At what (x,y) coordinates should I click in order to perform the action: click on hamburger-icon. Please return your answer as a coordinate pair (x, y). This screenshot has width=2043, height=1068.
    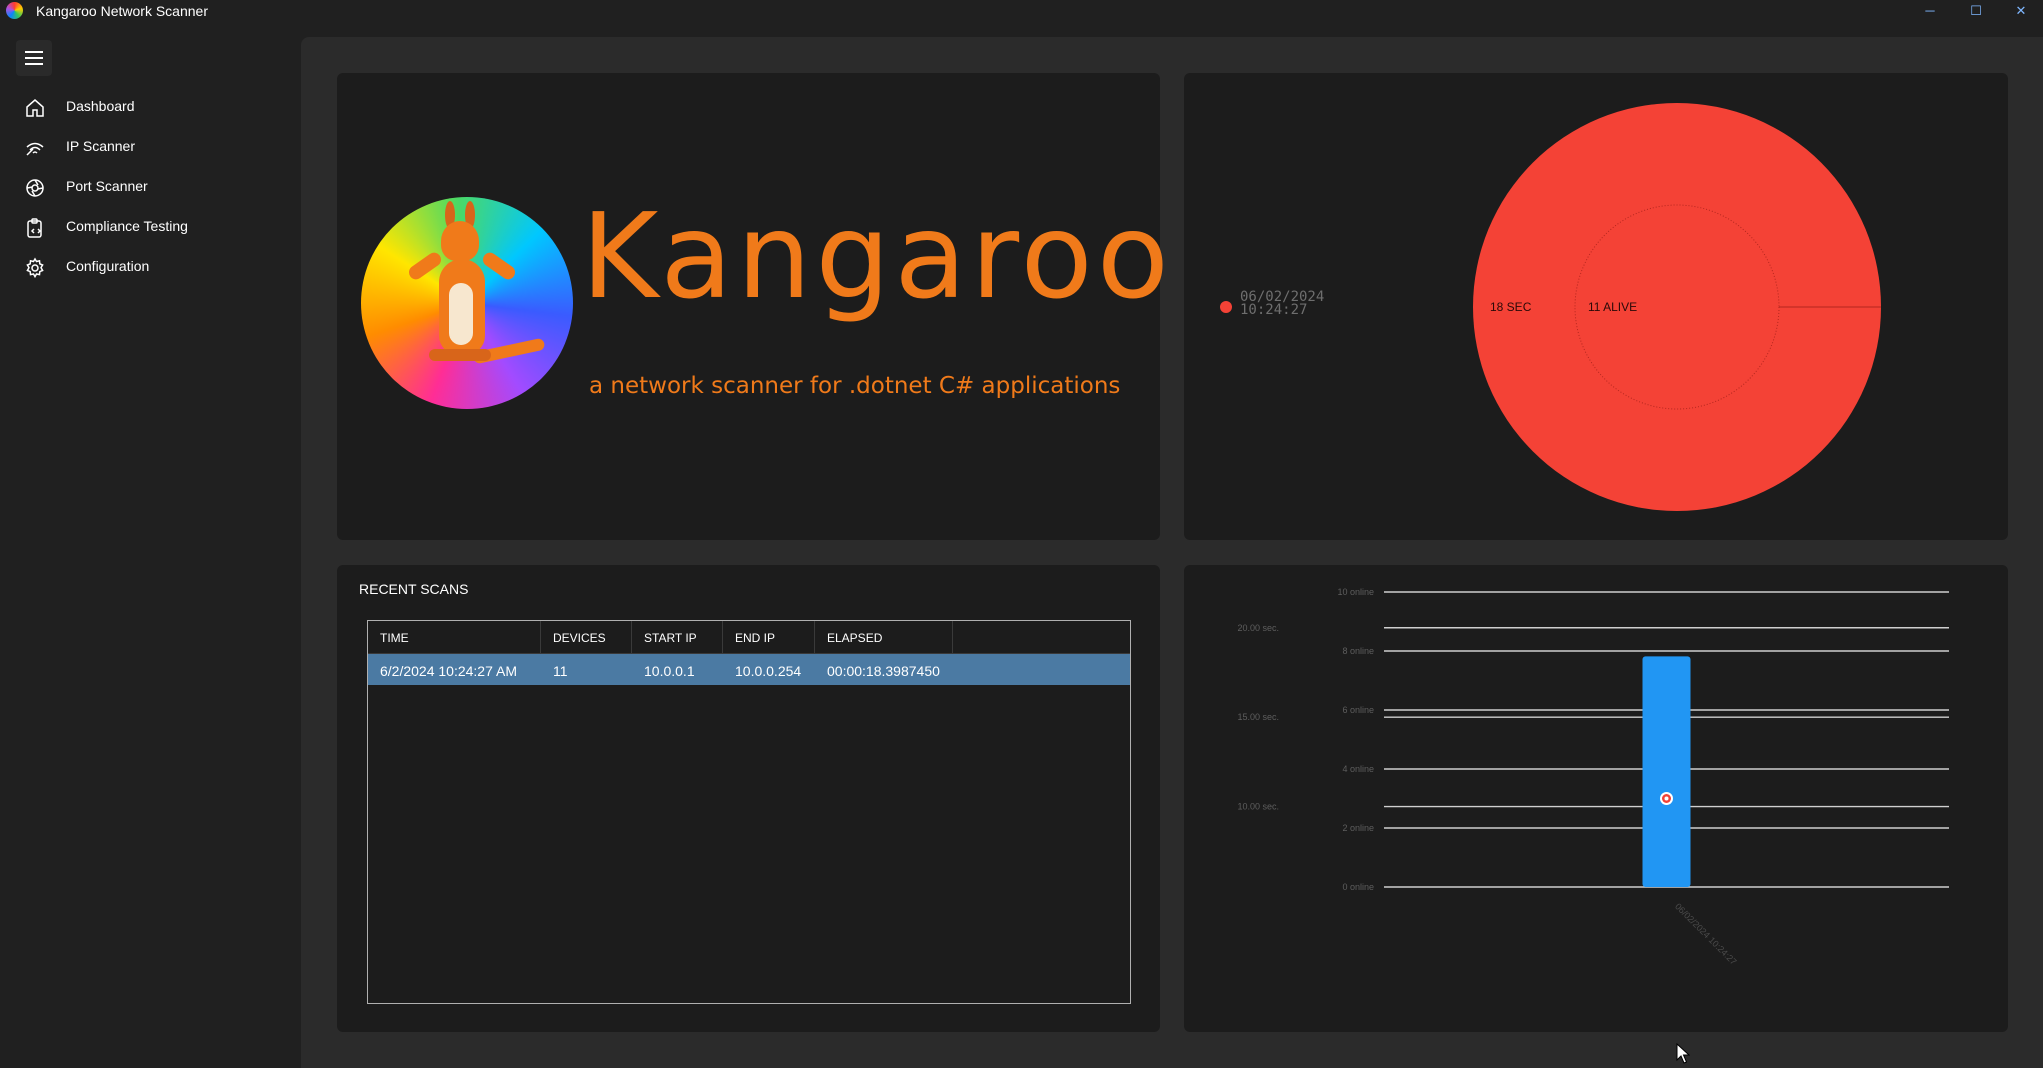
    Looking at the image, I should click on (34, 52).